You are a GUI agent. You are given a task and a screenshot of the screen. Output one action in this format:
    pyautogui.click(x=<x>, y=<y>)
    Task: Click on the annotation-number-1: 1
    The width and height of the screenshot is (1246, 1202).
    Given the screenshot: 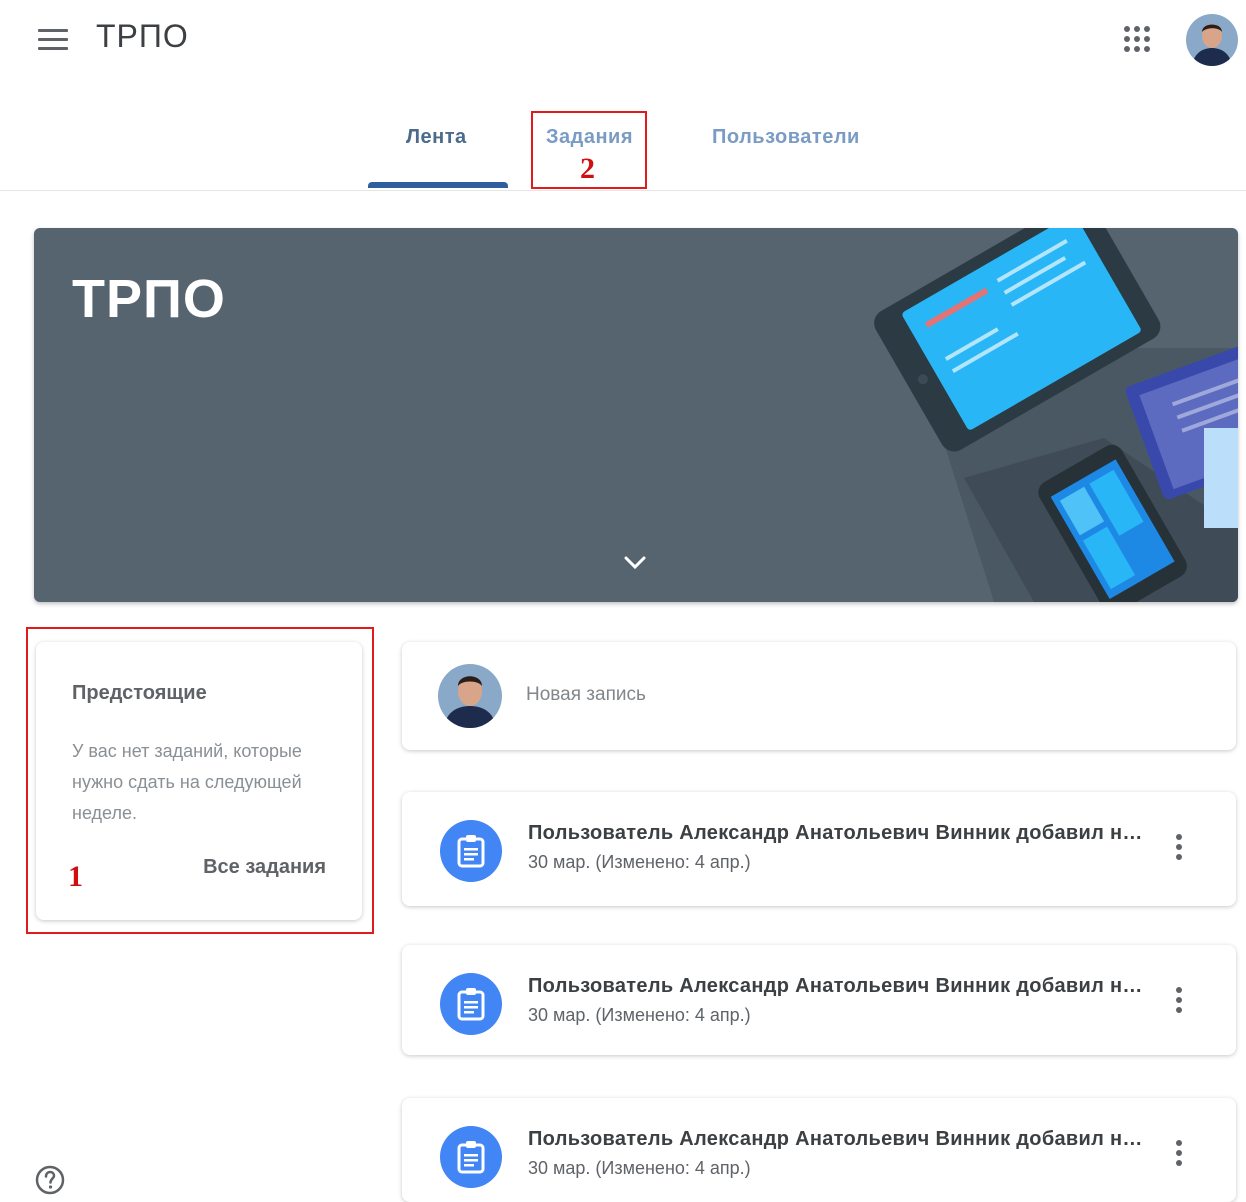 What is the action you would take?
    pyautogui.click(x=75, y=876)
    